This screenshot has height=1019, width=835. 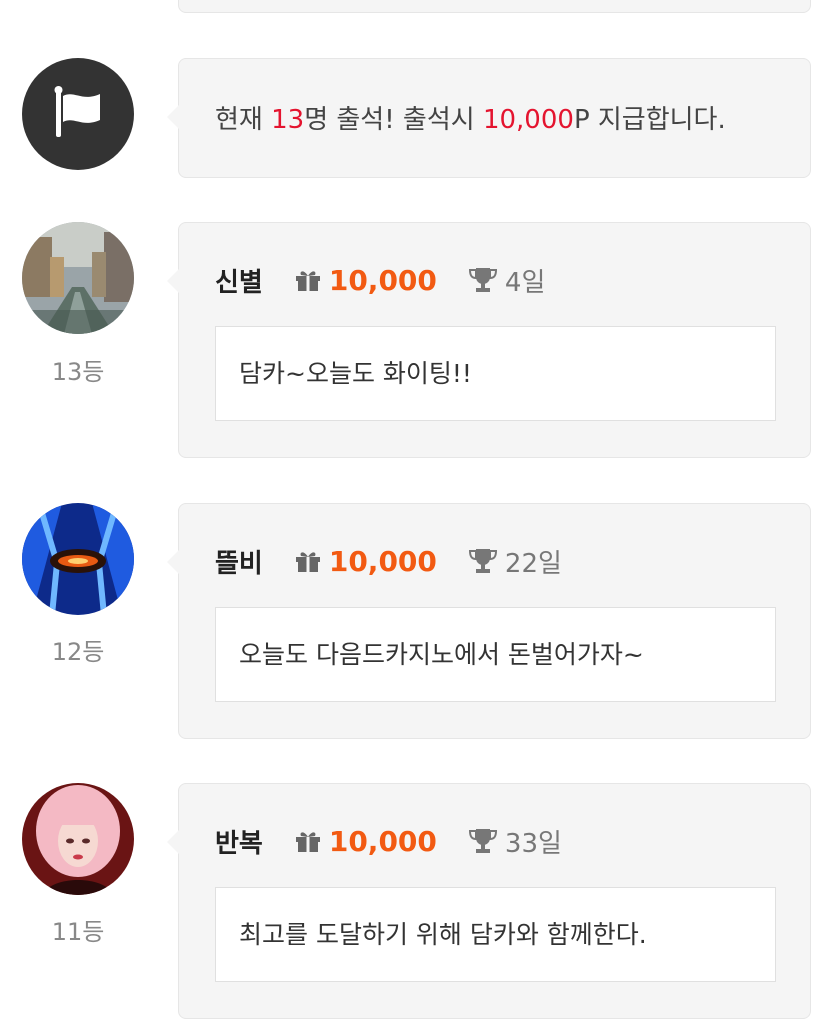 What do you see at coordinates (495, 934) in the screenshot?
I see `attendance-message: 최고를 도달하기 위해 담카와 함께한다.` at bounding box center [495, 934].